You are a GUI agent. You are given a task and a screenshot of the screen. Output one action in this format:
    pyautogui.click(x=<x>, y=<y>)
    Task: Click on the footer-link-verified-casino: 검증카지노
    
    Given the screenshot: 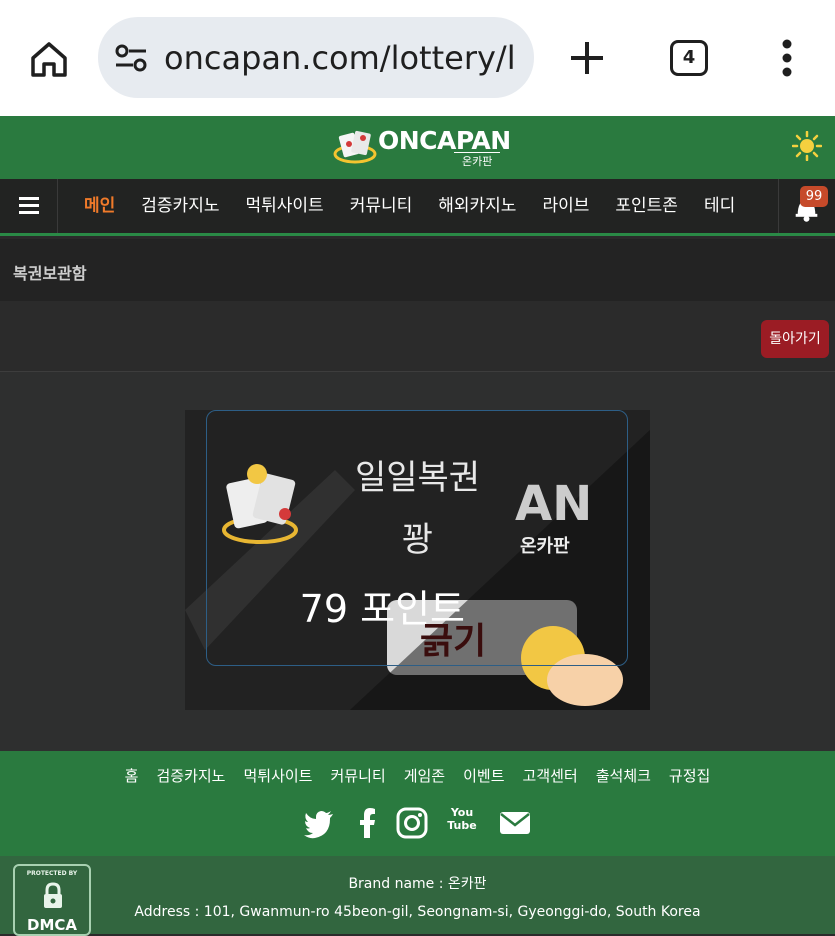 What is the action you would take?
    pyautogui.click(x=190, y=775)
    